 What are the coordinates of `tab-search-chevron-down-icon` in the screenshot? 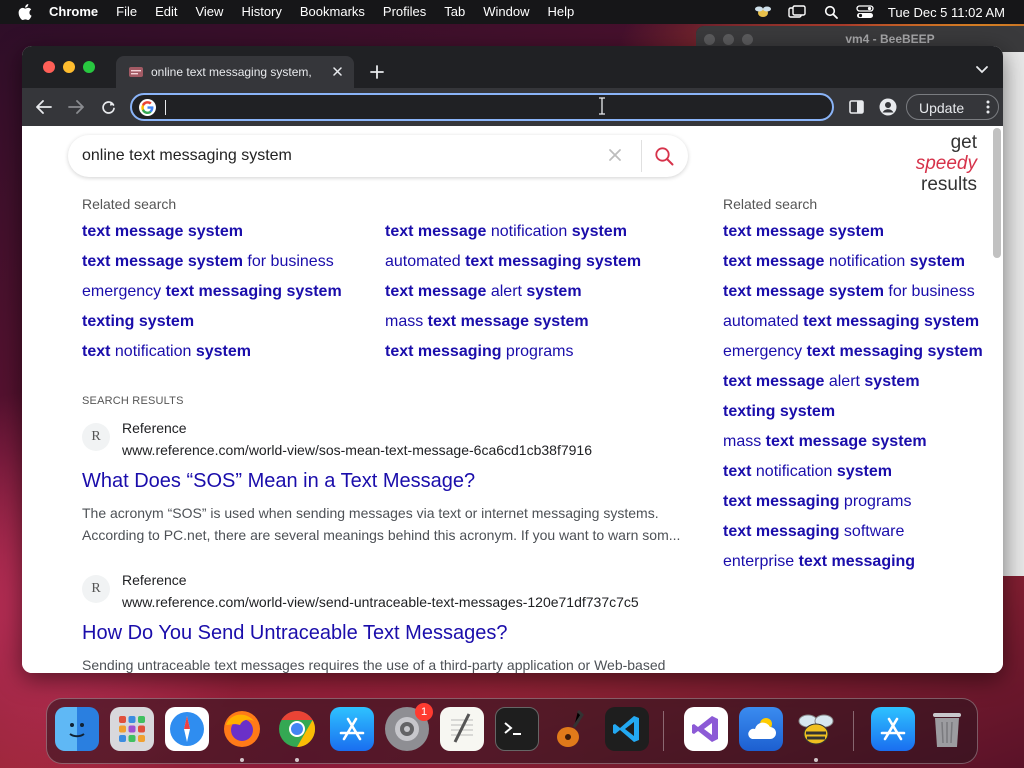 It's located at (982, 70).